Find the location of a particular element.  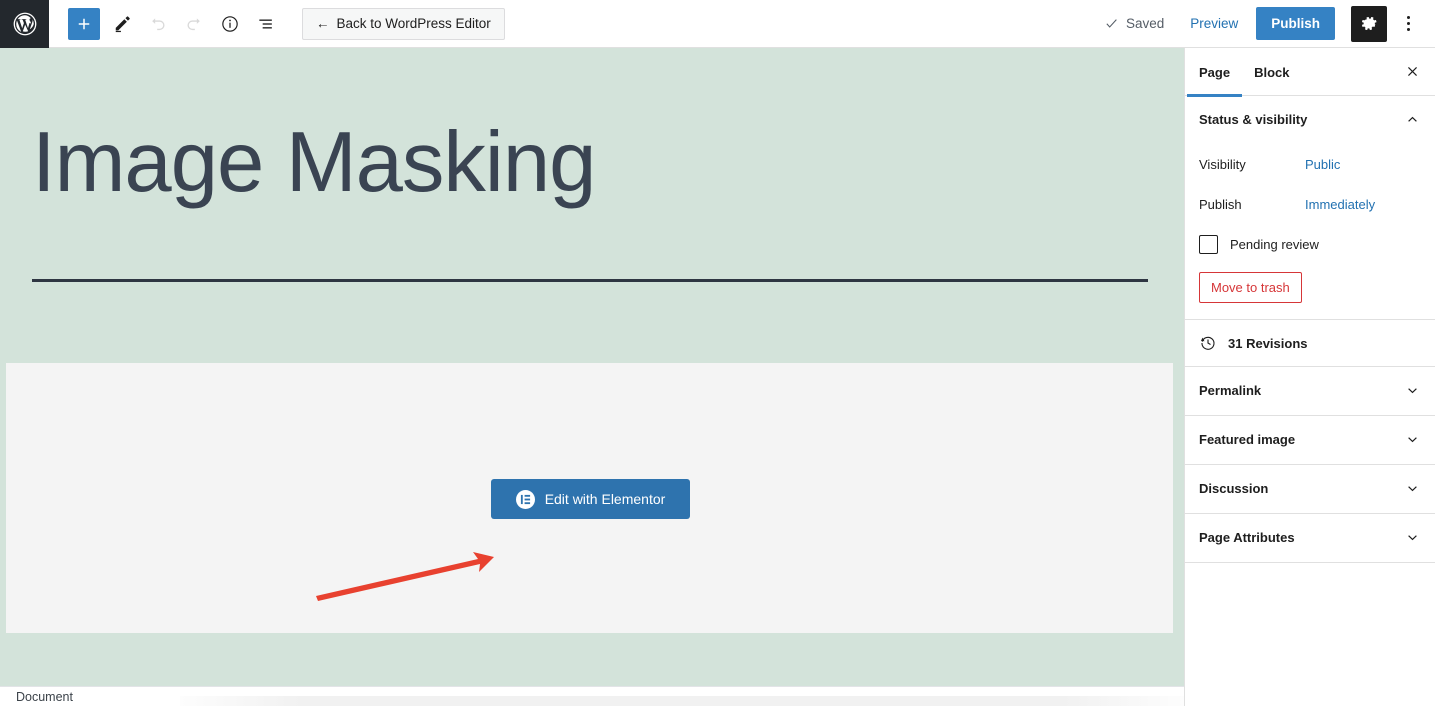

edit-with-elementor-label: Edit with Elementor is located at coordinates (605, 499).